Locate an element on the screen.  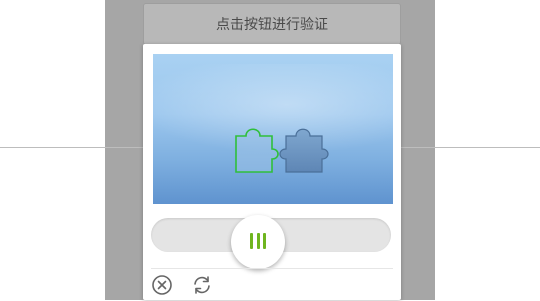
refresh-icon is located at coordinates (202, 285).